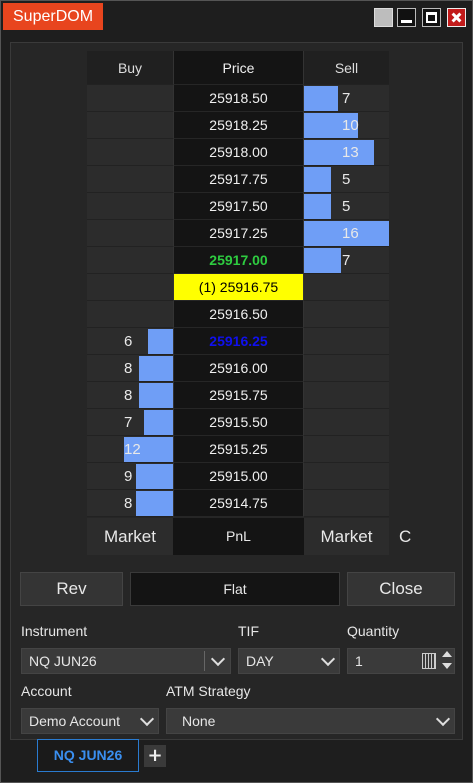  I want to click on ask-size: 5, so click(346, 179).